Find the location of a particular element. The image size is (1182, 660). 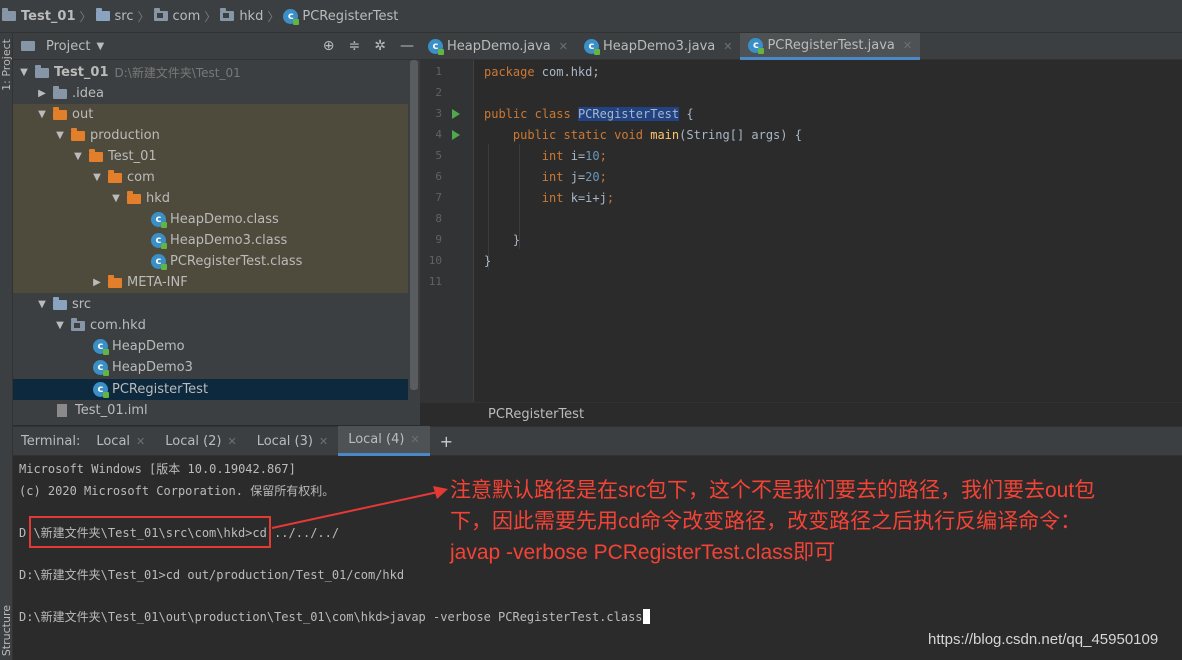

project-view-selector: Project is located at coordinates (68, 46).